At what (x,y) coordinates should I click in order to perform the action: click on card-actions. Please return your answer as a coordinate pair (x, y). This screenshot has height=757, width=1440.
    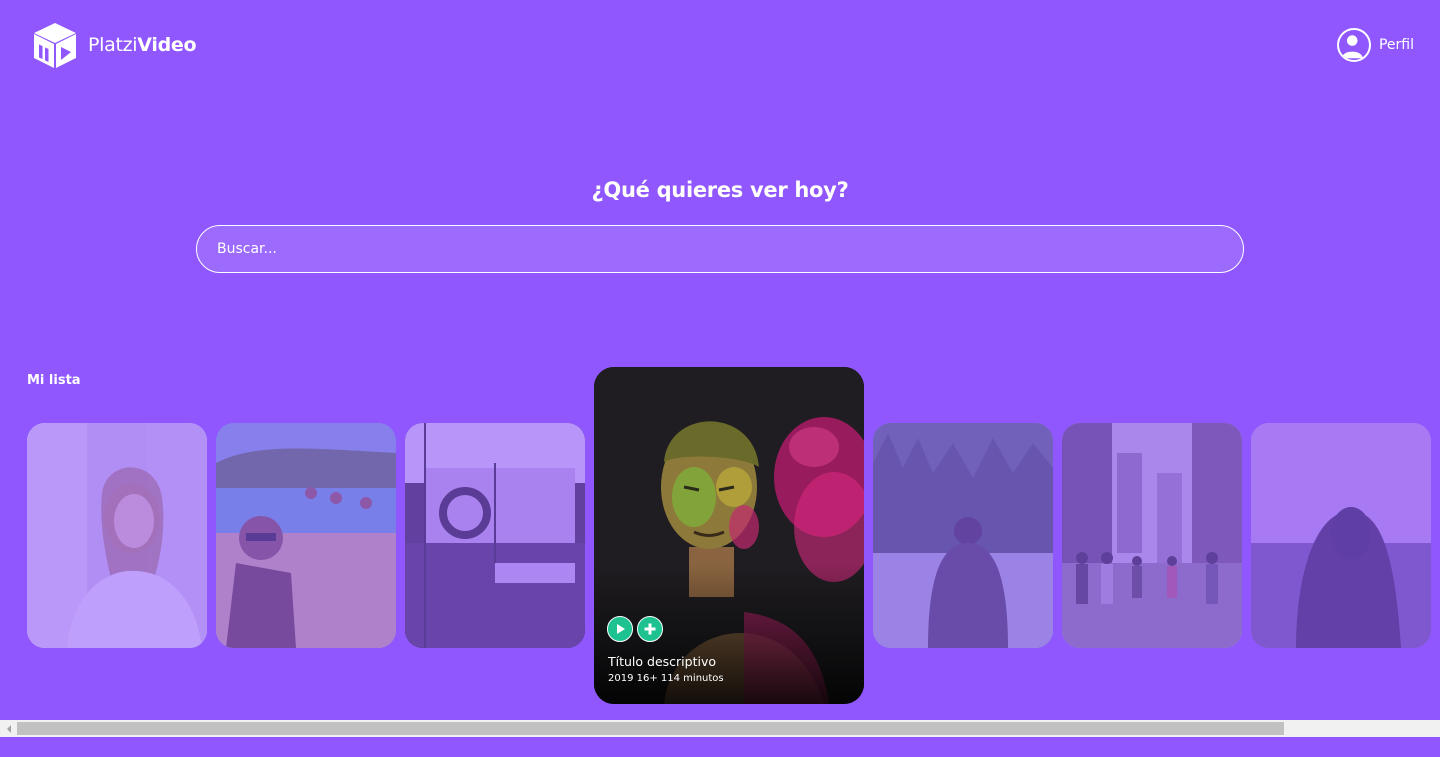
    Looking at the image, I should click on (635, 629).